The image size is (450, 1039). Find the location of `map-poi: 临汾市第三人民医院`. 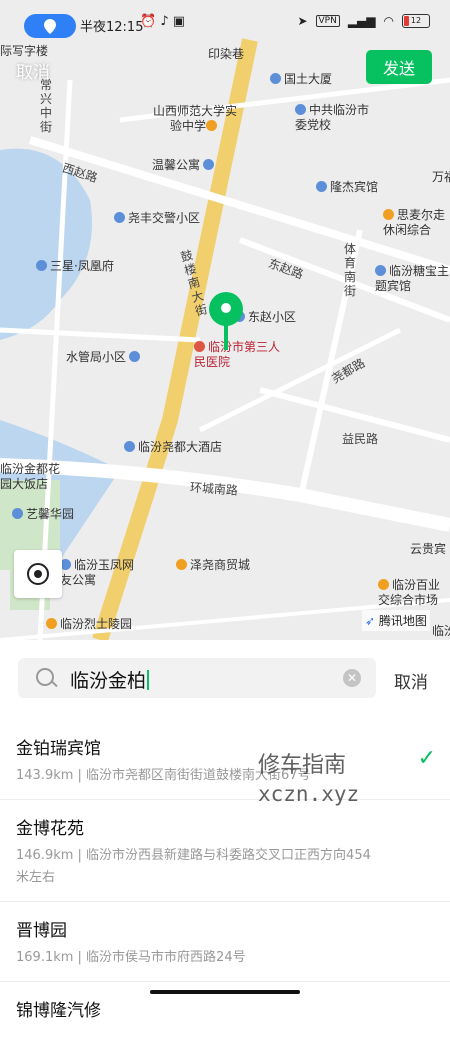

map-poi: 临汾市第三人民医院 is located at coordinates (237, 354).